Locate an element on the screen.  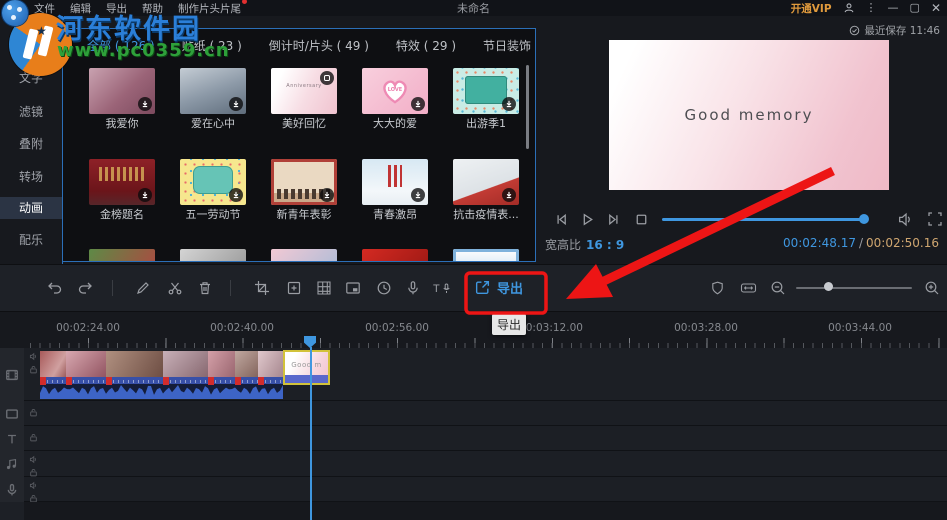
vip-upgrade-button: 开通VIP is located at coordinates (811, 8).